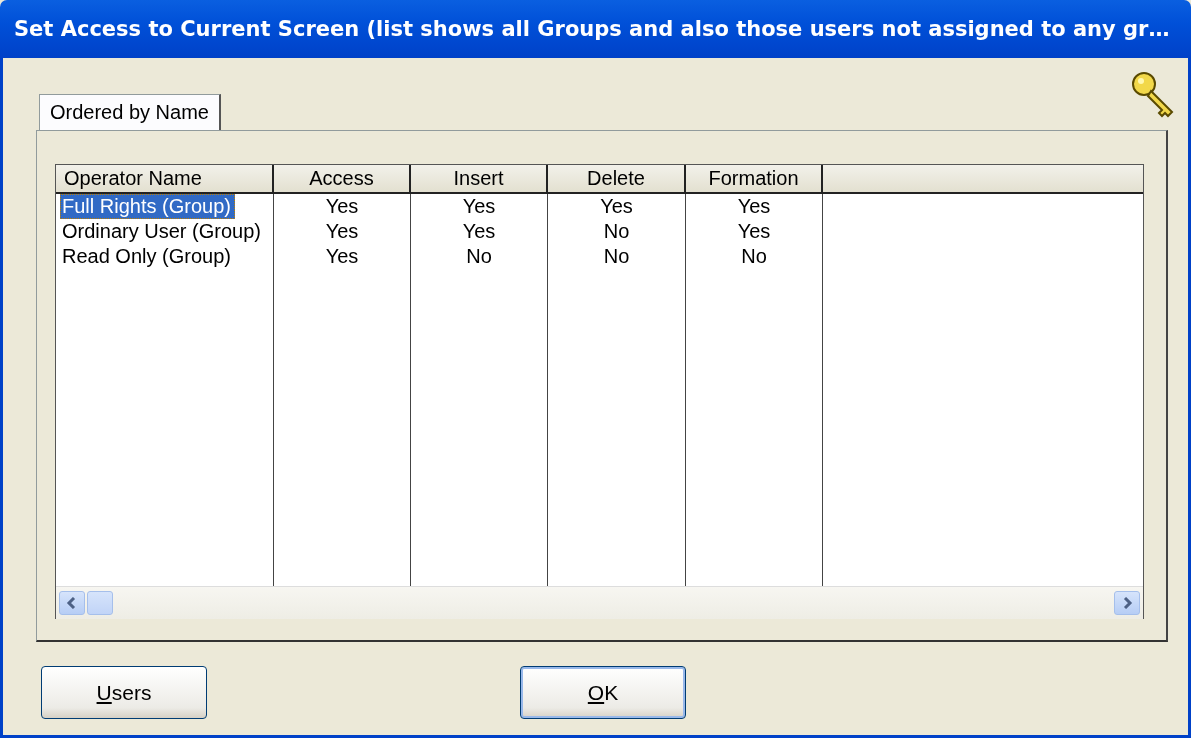  Describe the element at coordinates (147, 206) in the screenshot. I see `list-item: Full Rights (Group)` at that location.